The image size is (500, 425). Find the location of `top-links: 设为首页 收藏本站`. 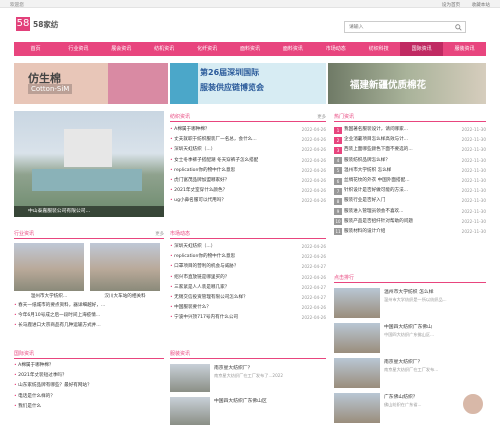

top-links: 设为首页 收藏本站 is located at coordinates (461, 5).